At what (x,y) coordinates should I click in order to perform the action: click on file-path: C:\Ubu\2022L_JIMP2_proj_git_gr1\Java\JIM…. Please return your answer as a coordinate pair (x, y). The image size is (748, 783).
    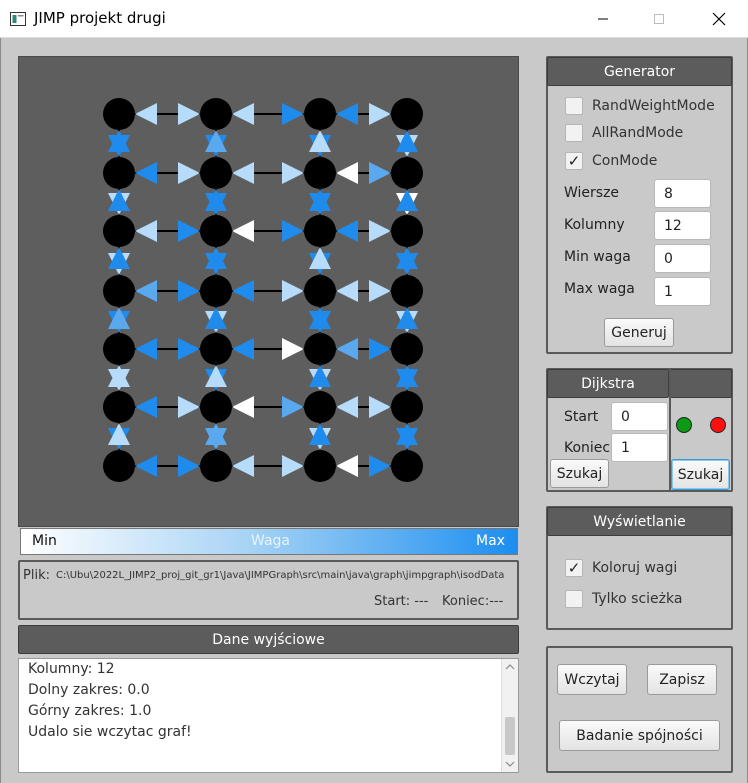
    Looking at the image, I should click on (280, 575).